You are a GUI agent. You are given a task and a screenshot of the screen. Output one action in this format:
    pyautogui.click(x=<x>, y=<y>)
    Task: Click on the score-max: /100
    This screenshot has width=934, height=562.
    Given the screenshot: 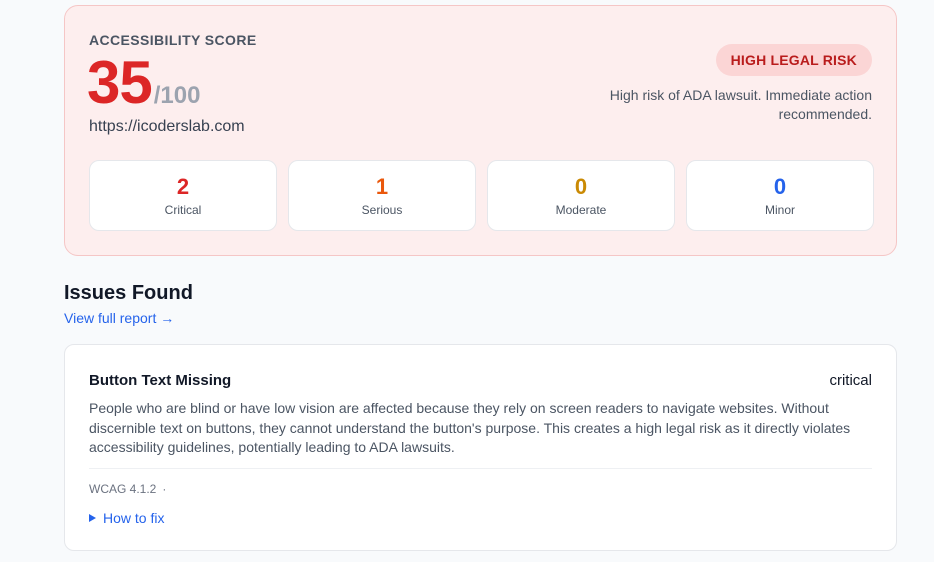 What is the action you would take?
    pyautogui.click(x=177, y=95)
    